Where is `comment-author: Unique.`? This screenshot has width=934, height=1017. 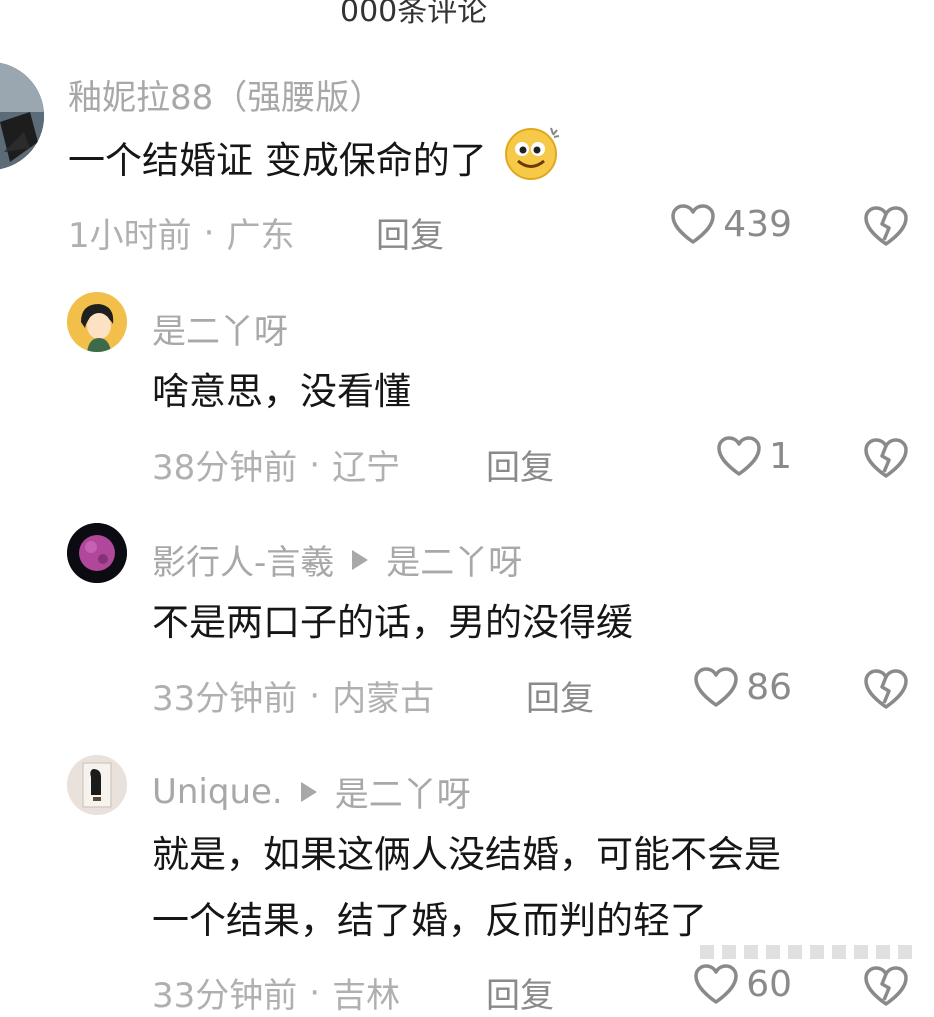
comment-author: Unique. is located at coordinates (217, 792).